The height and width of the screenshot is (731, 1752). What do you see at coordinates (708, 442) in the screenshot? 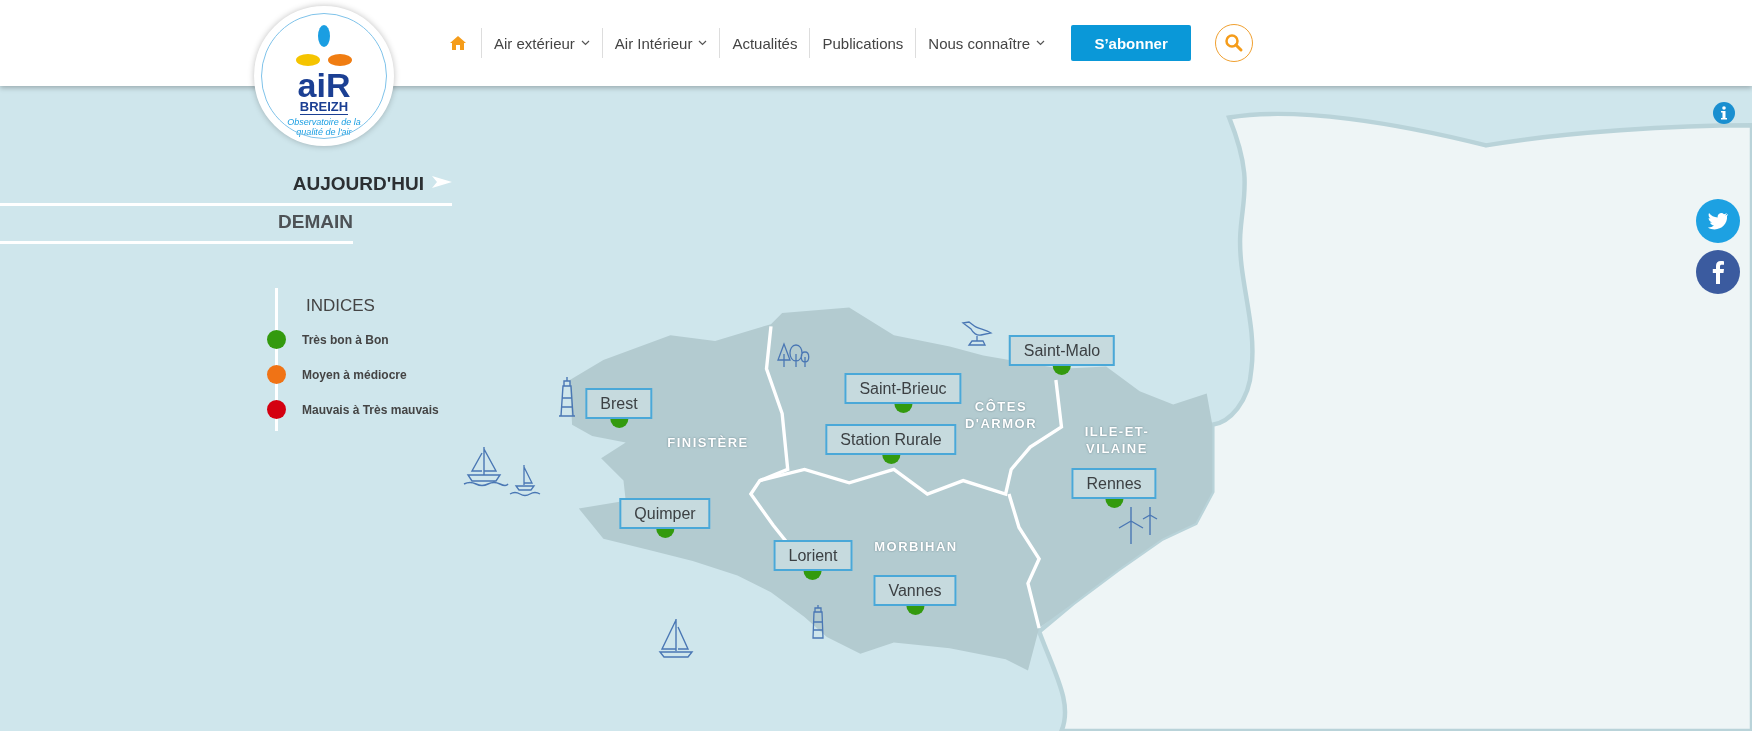
I see `region-label: FINISTÈRE` at bounding box center [708, 442].